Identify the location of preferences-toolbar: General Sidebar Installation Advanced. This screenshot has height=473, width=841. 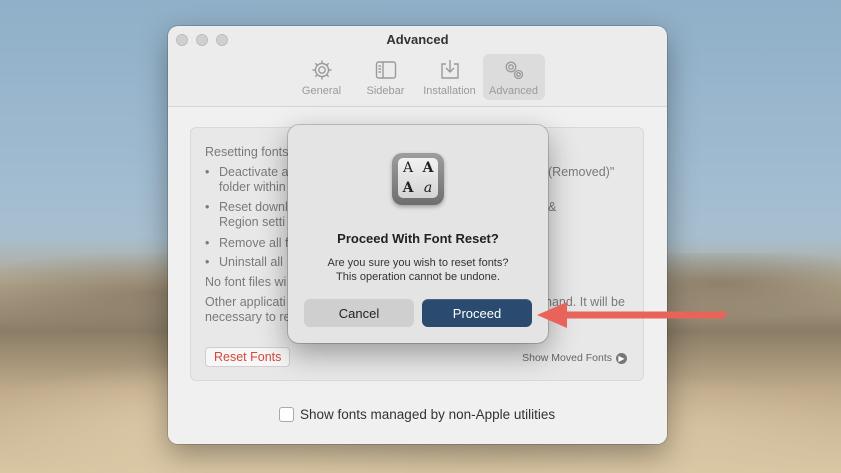
(417, 80).